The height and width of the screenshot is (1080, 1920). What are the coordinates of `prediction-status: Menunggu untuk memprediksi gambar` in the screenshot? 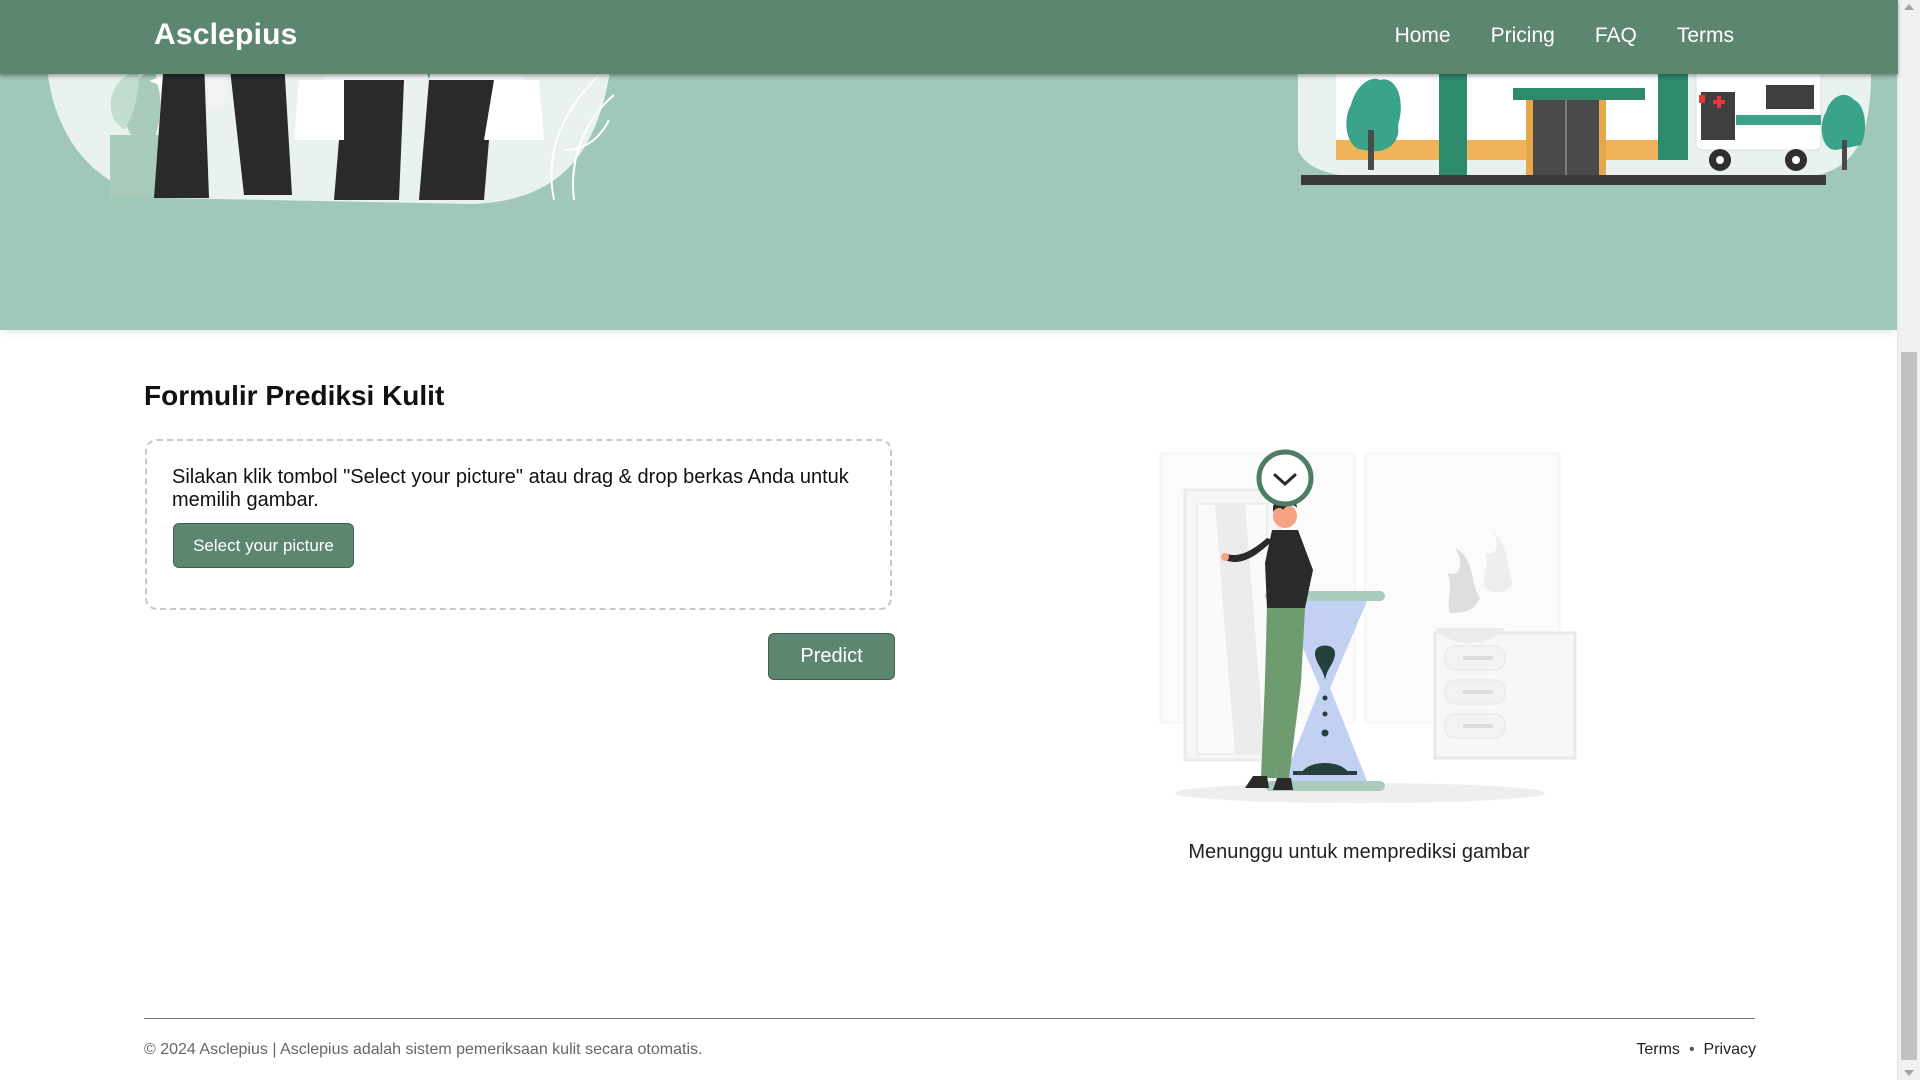 It's located at (1359, 852).